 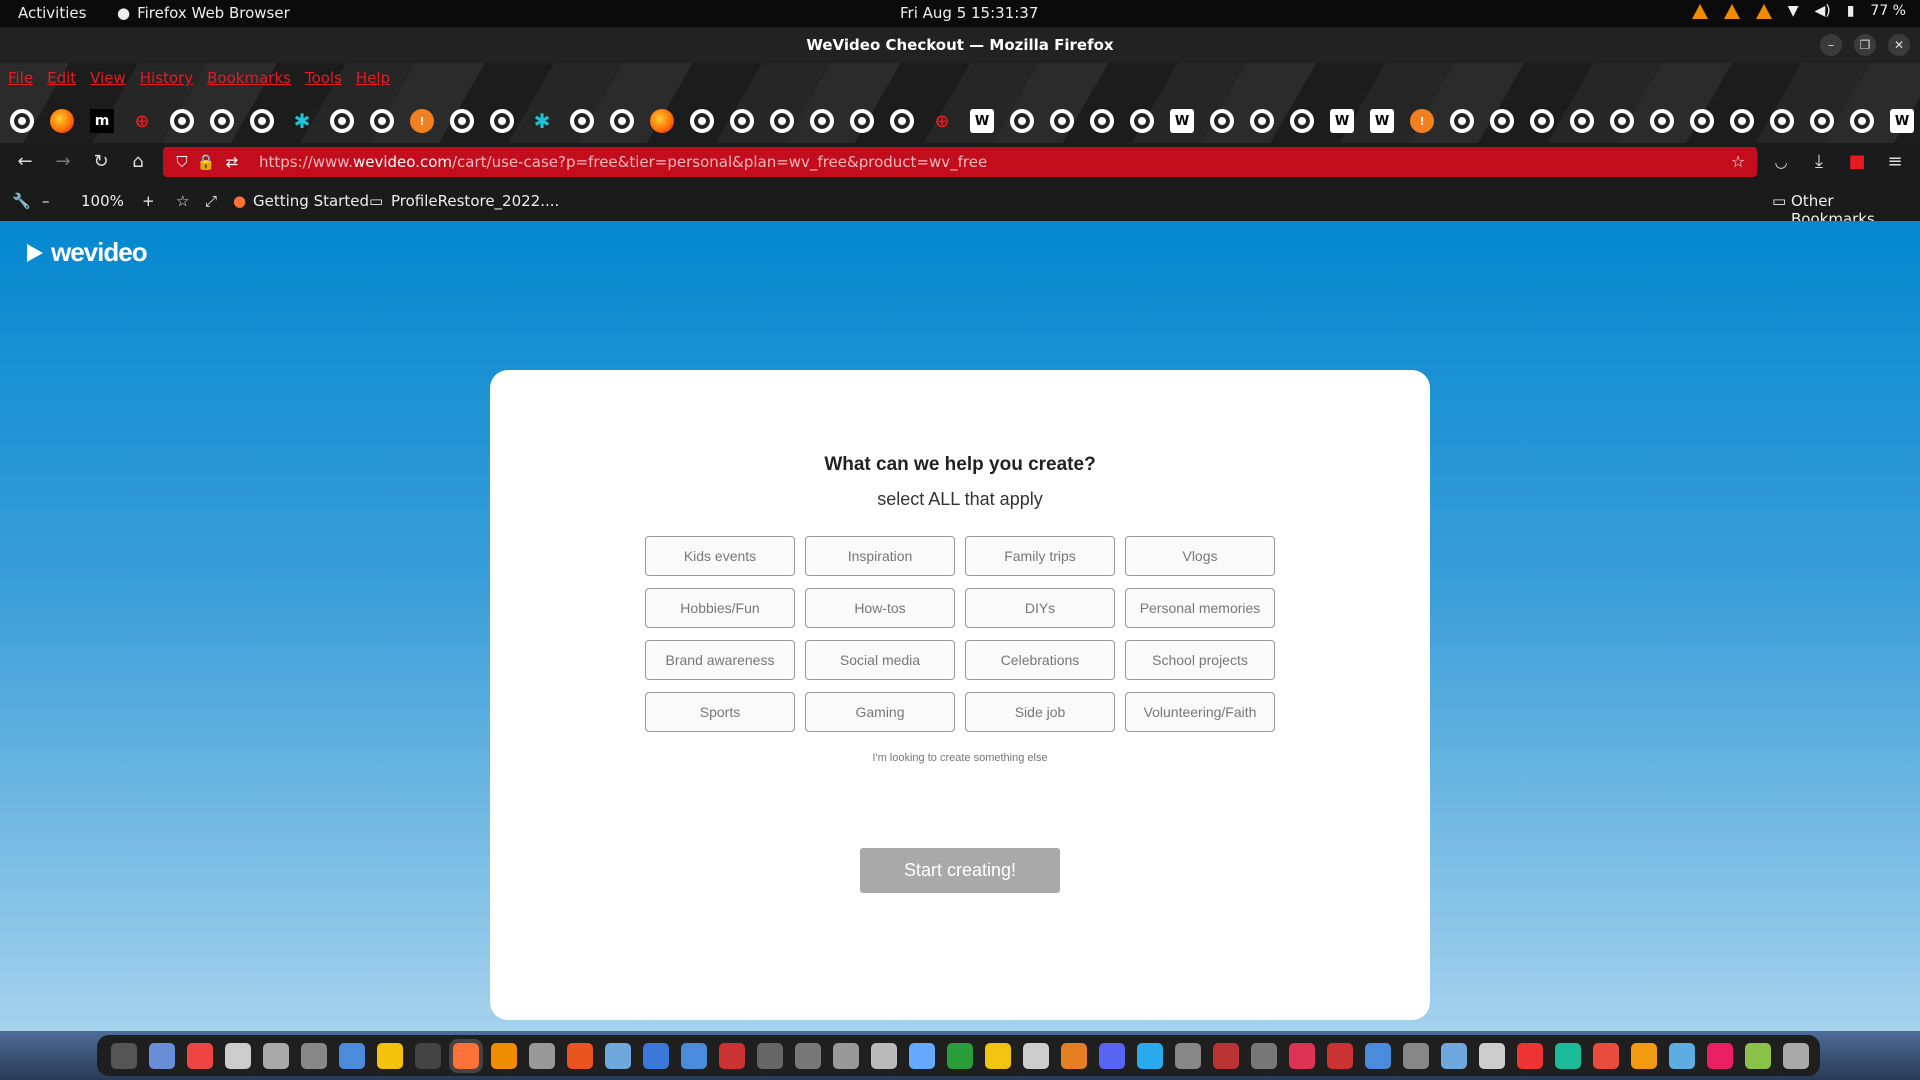 What do you see at coordinates (182, 201) in the screenshot?
I see `bookmark-manage-icon: ☆` at bounding box center [182, 201].